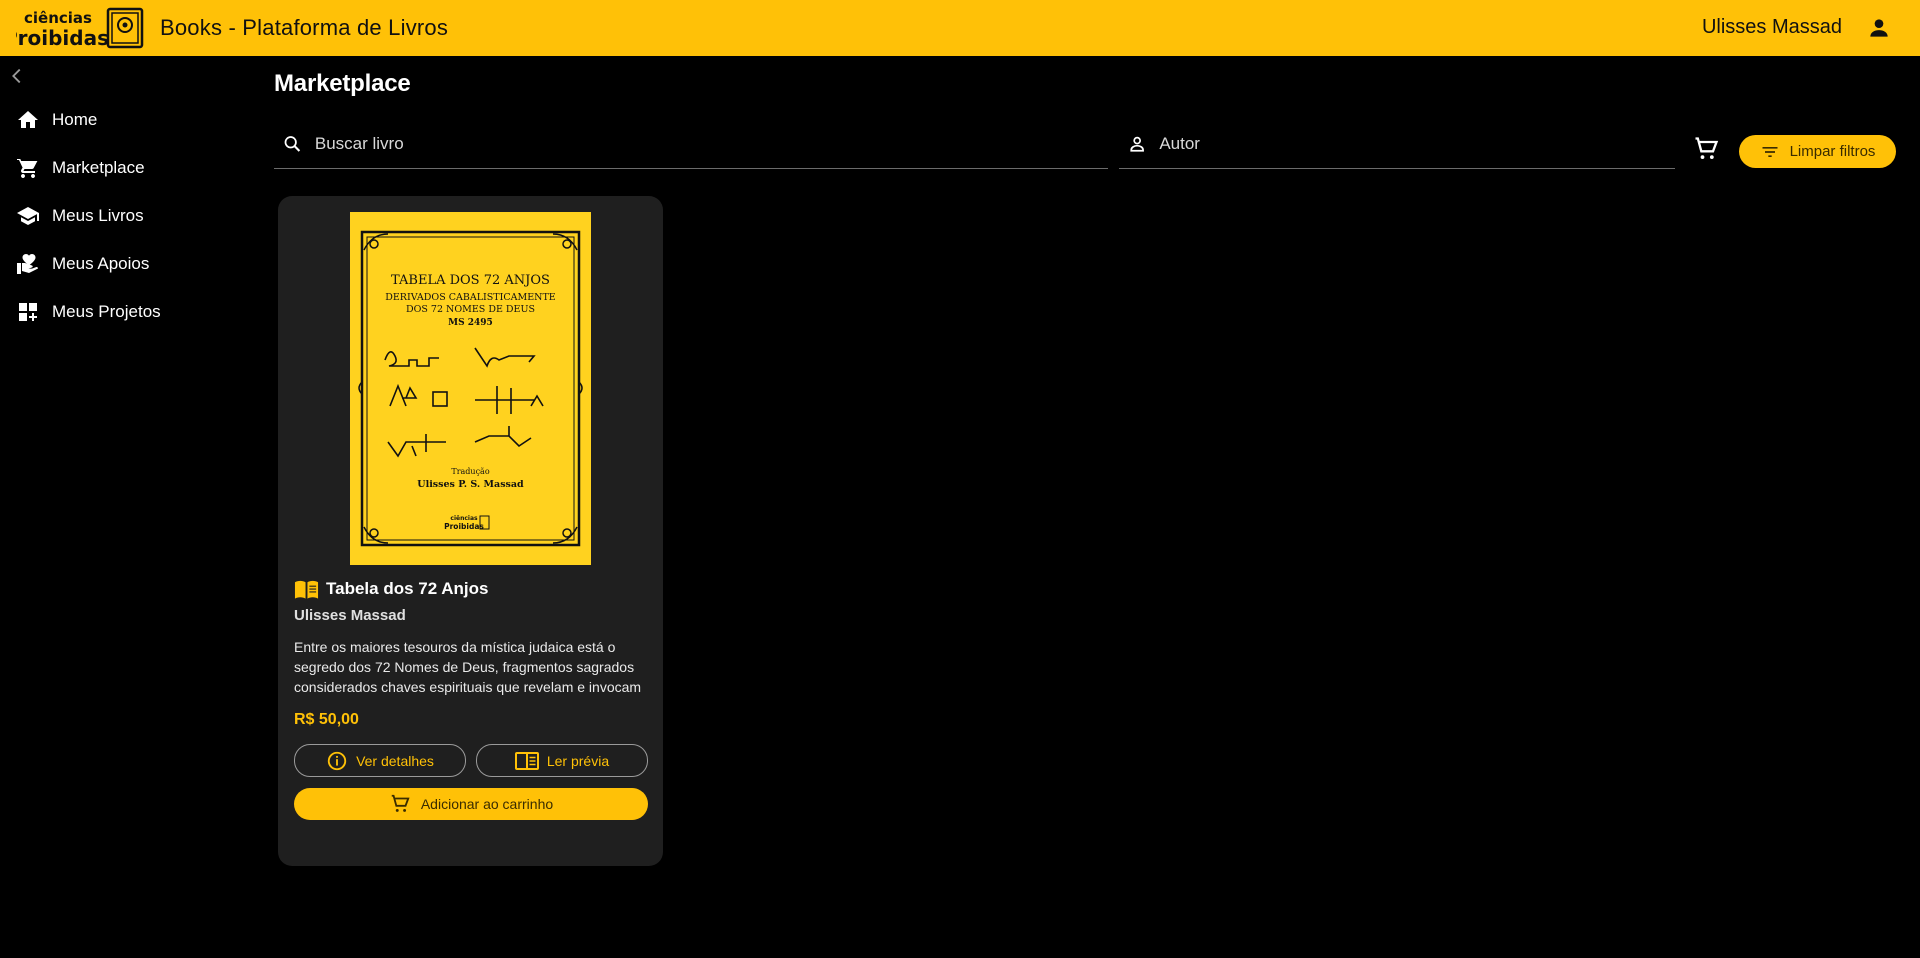 This screenshot has height=958, width=1920. Describe the element at coordinates (470, 297) in the screenshot. I see `svg-text: DERIVADOS CABALISTICAMENTE` at that location.